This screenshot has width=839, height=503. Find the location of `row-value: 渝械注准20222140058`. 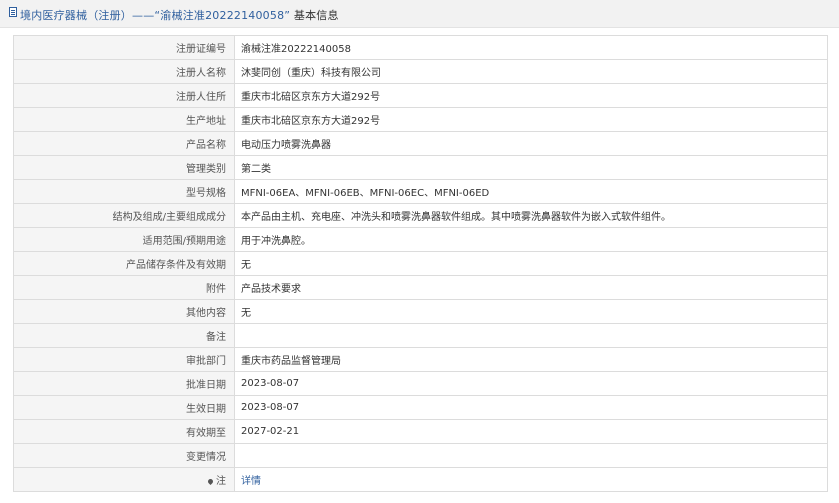

row-value: 渝械注准20222140058 is located at coordinates (531, 47).